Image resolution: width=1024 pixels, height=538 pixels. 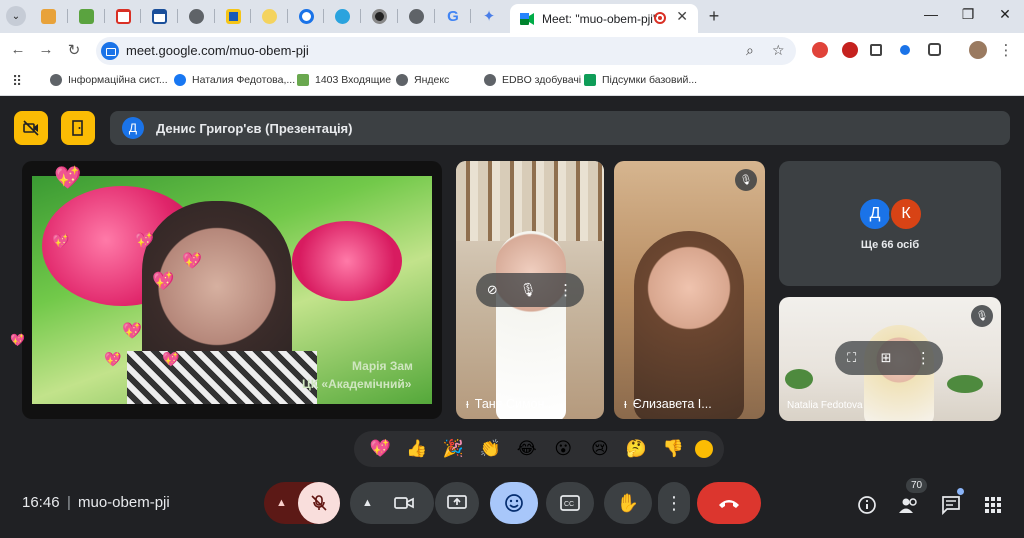 I want to click on close-window-button: ✕, so click(x=1005, y=14).